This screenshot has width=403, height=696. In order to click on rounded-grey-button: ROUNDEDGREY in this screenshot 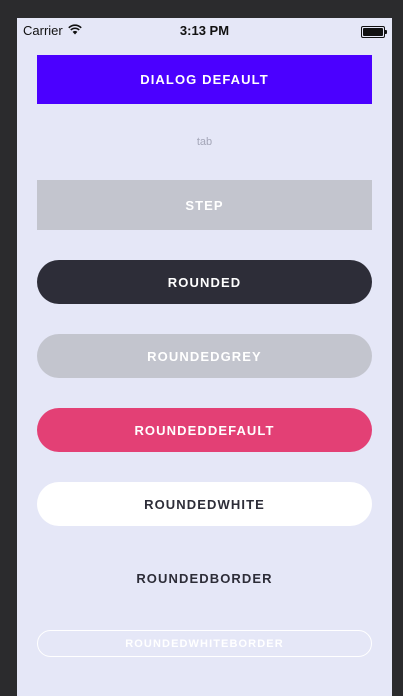, I will do `click(204, 356)`.